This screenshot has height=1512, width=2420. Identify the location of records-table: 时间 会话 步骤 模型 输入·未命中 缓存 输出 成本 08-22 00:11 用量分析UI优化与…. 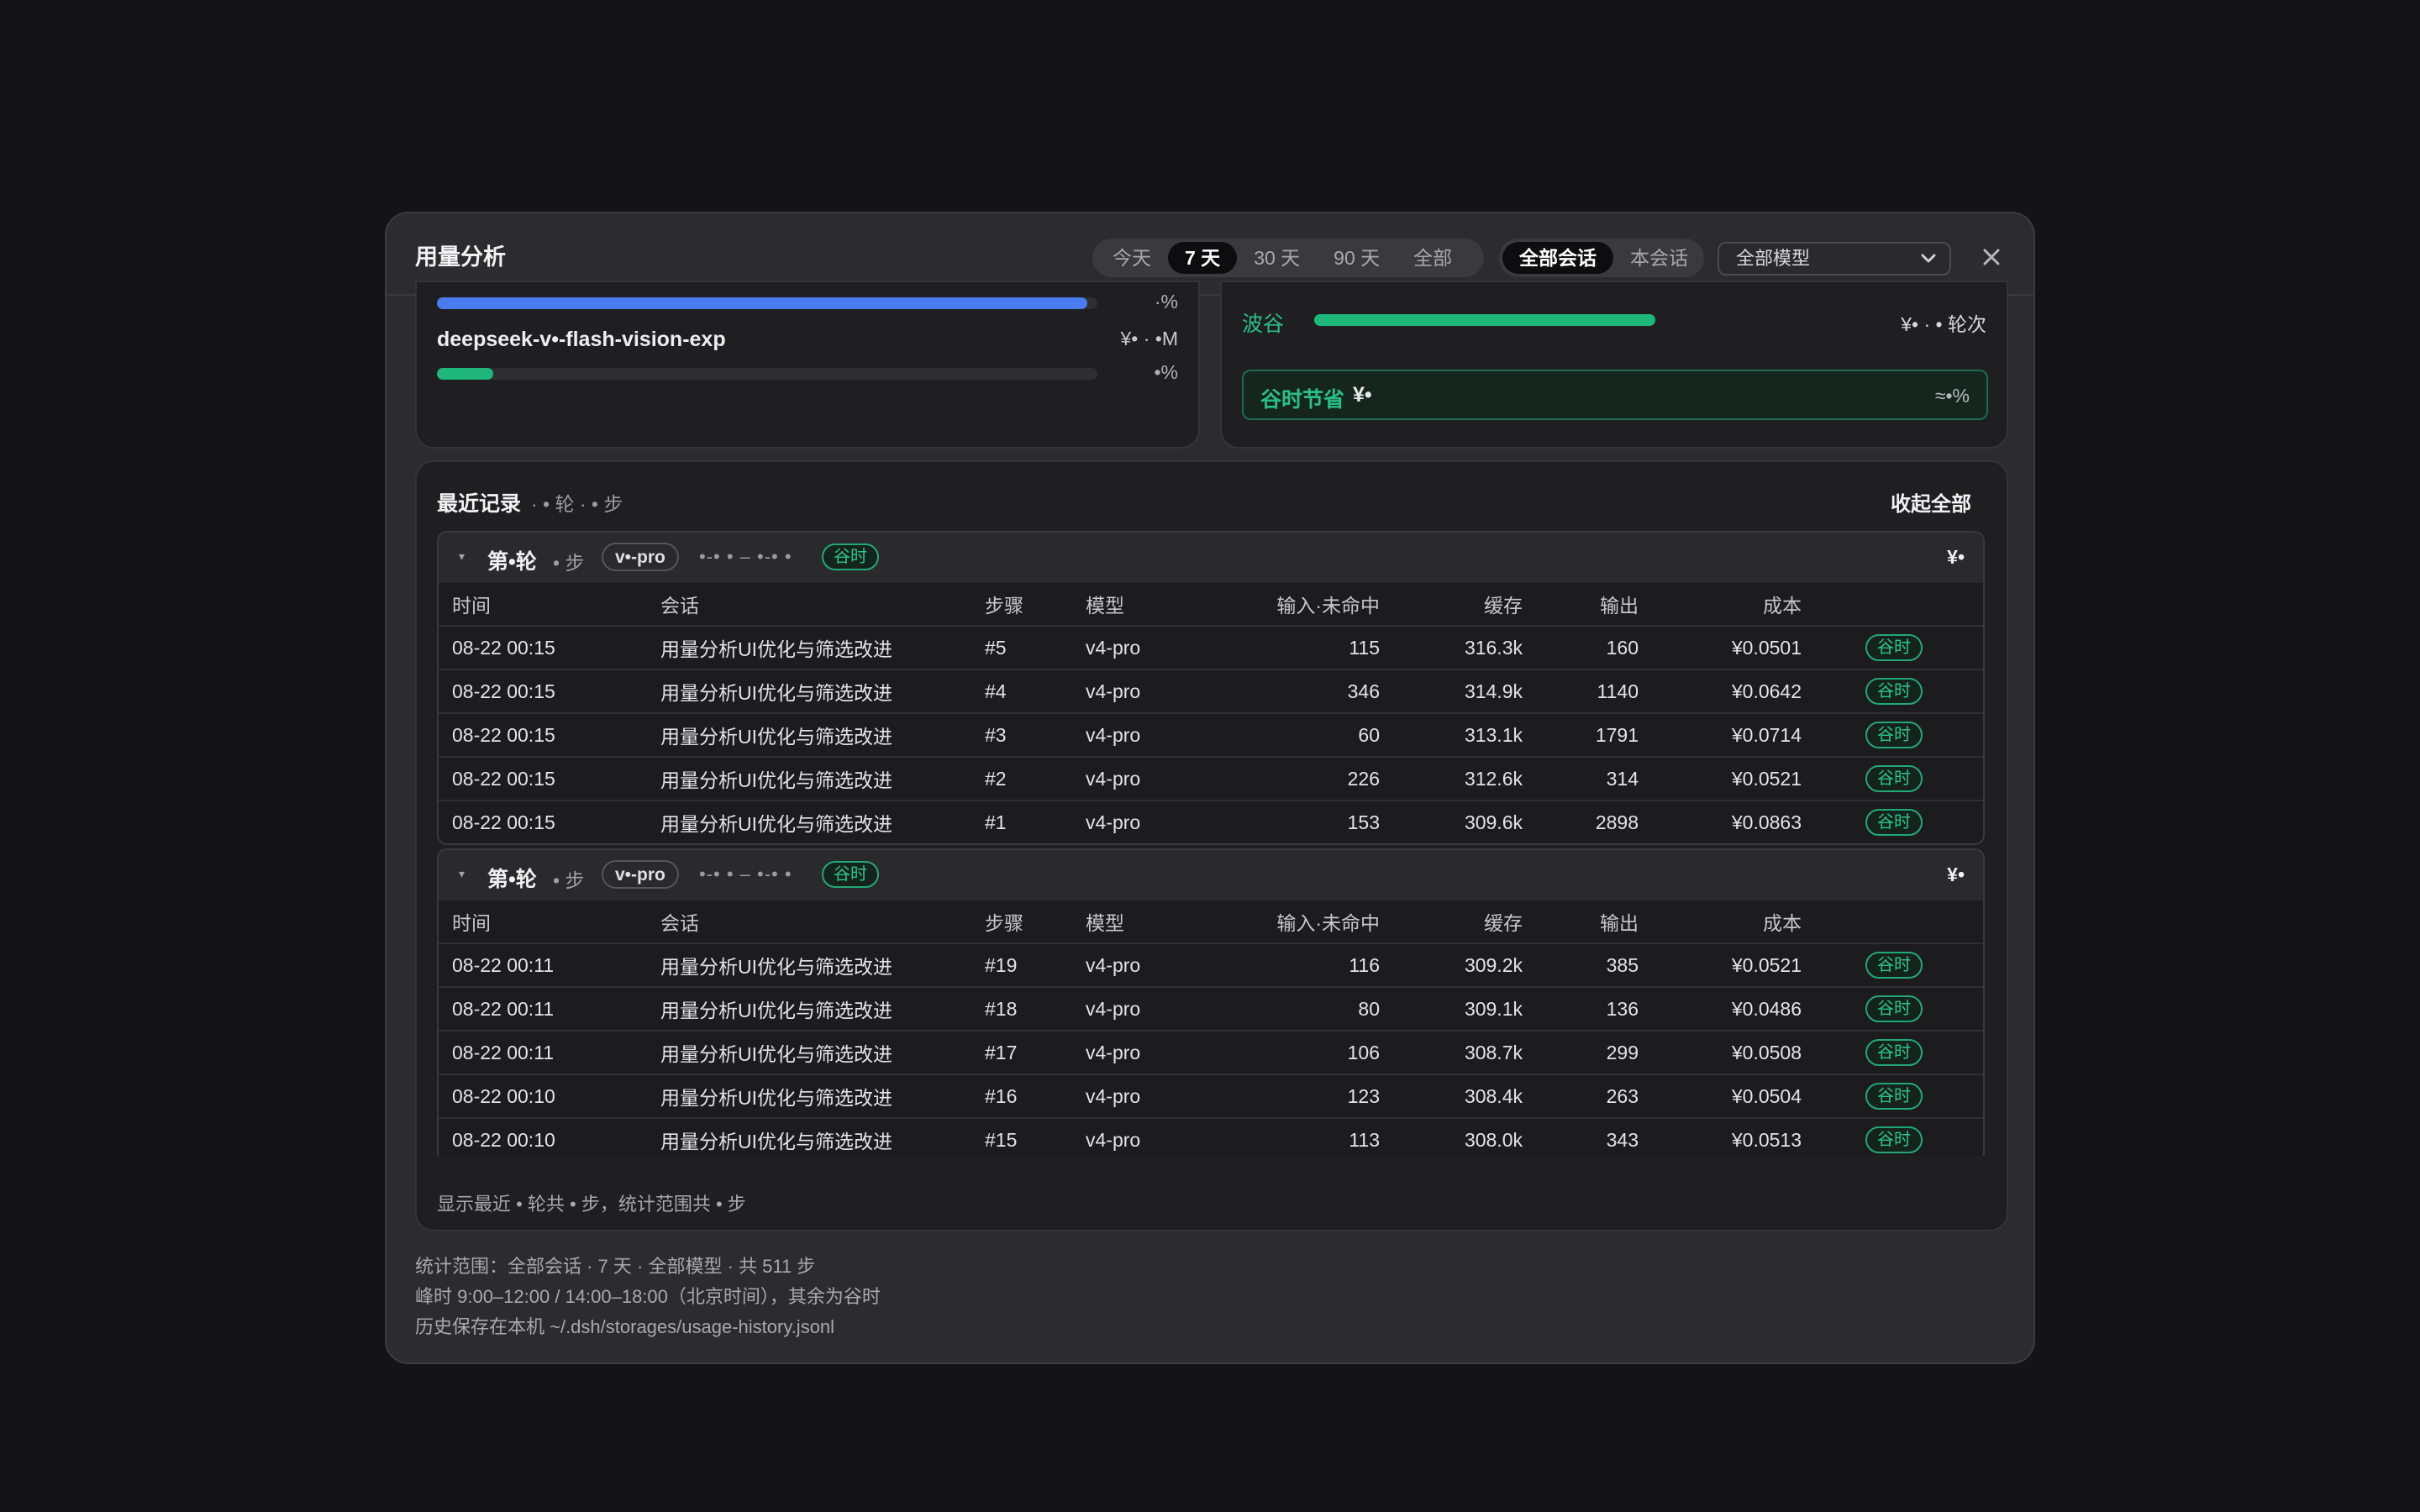
(1211, 1028).